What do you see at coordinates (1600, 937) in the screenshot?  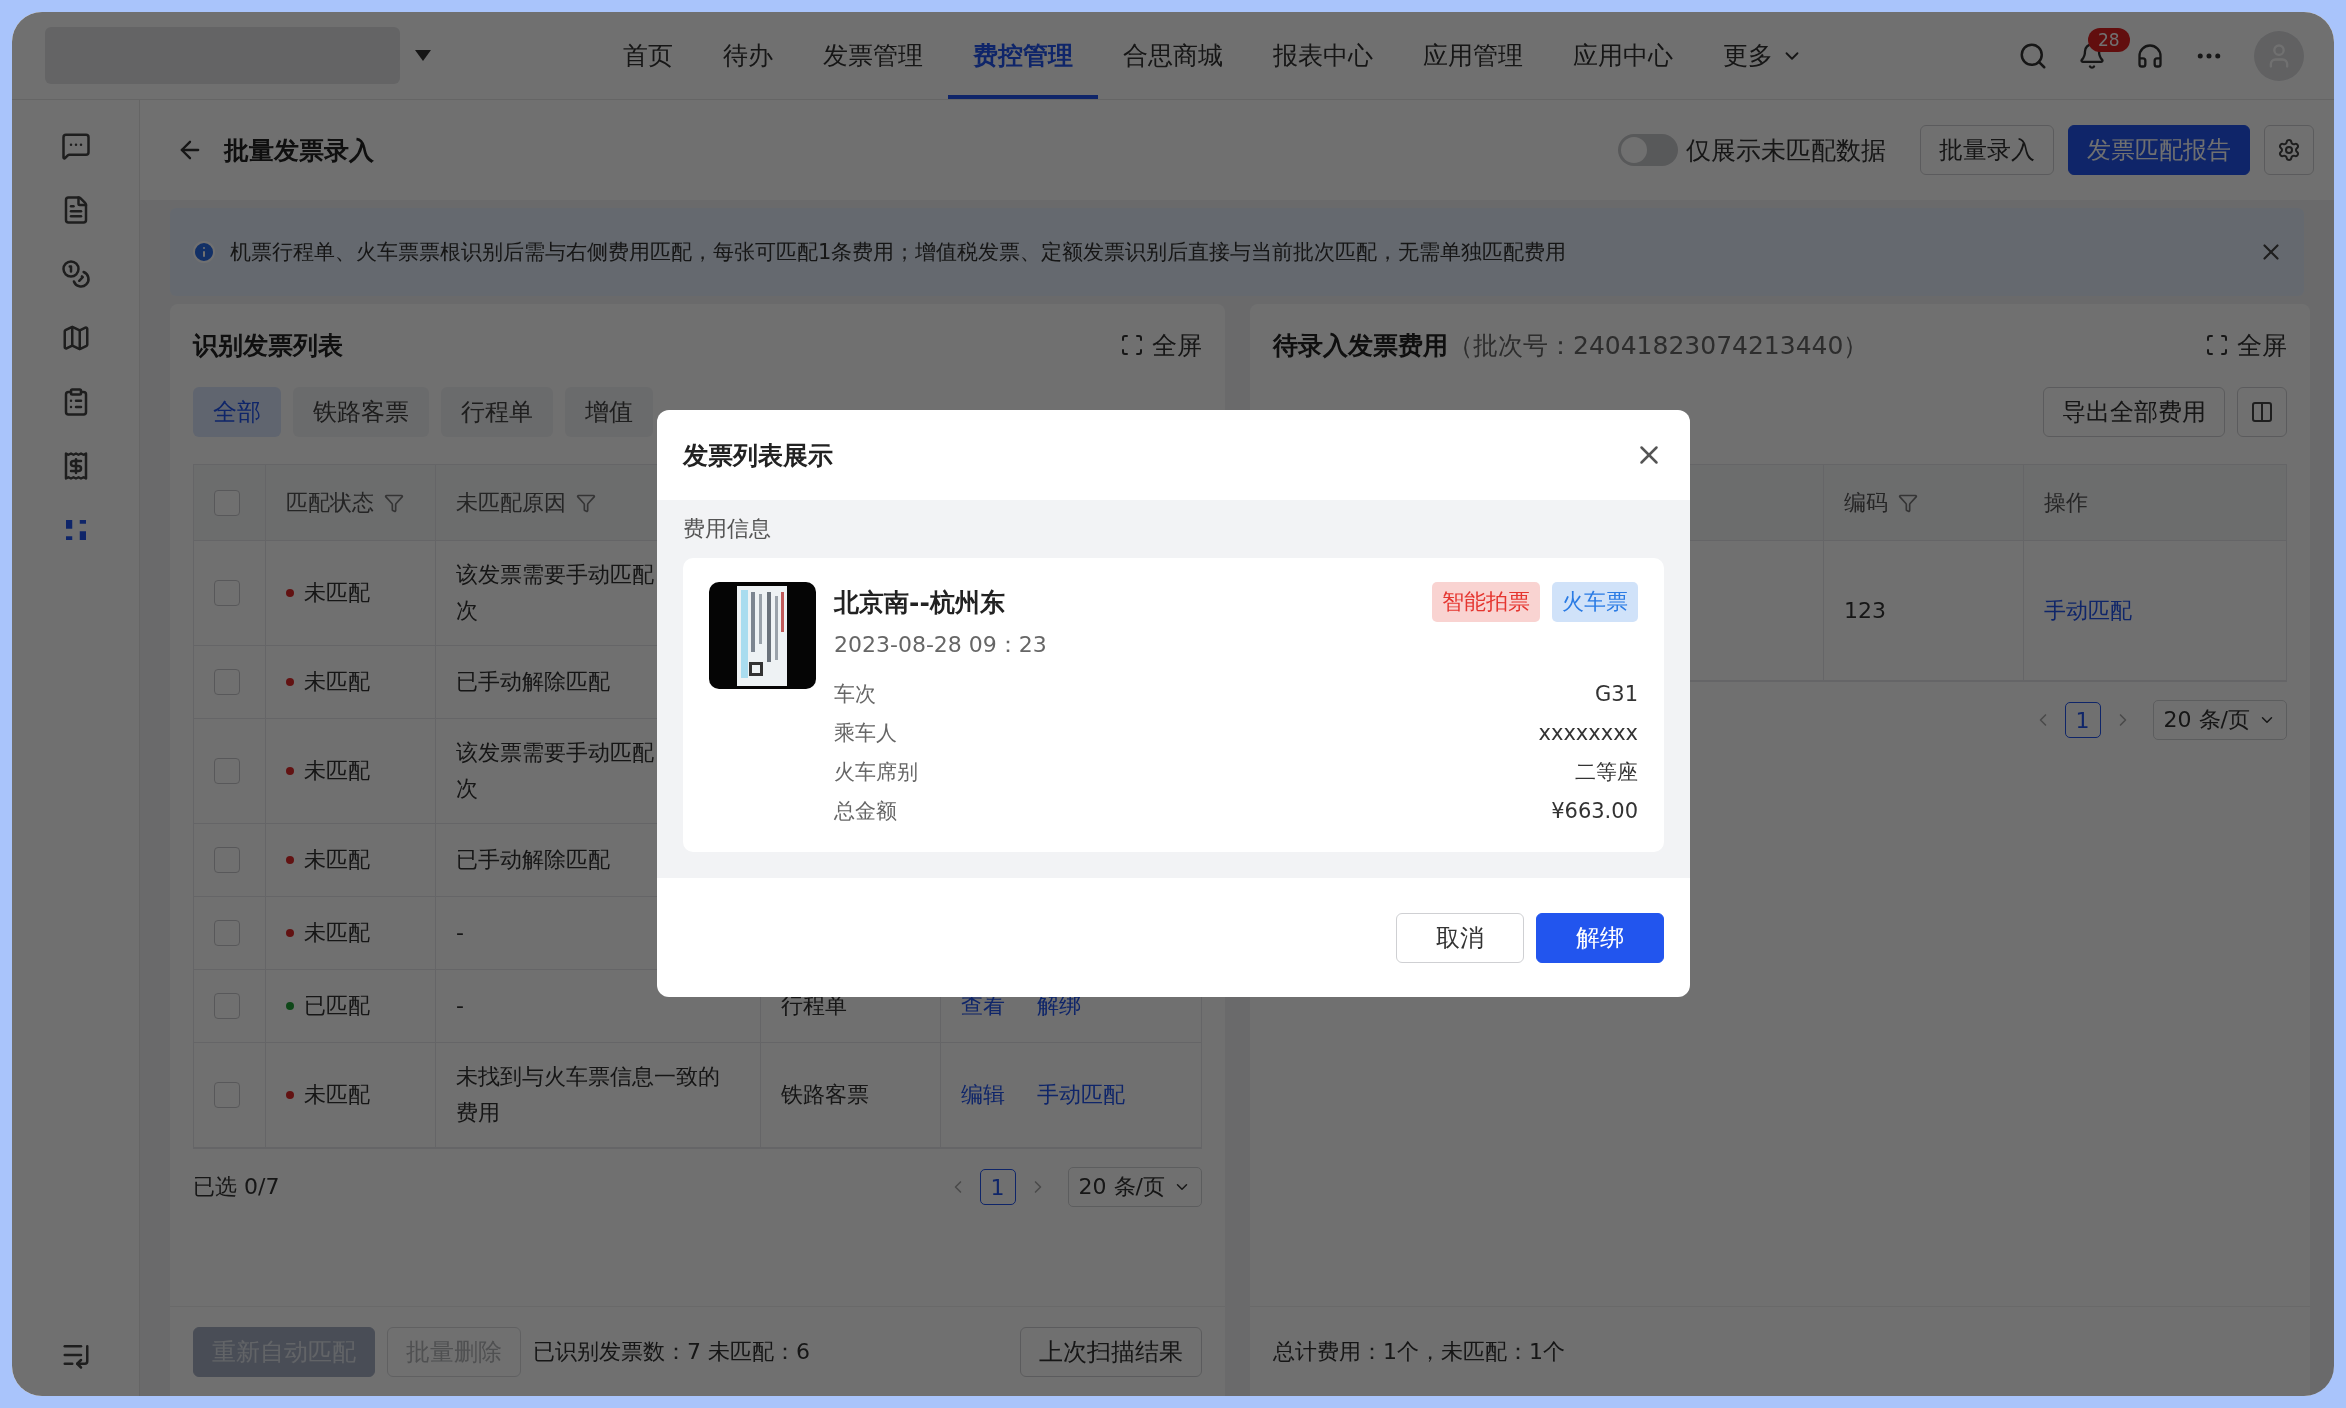 I see `unbind-button: 解绑` at bounding box center [1600, 937].